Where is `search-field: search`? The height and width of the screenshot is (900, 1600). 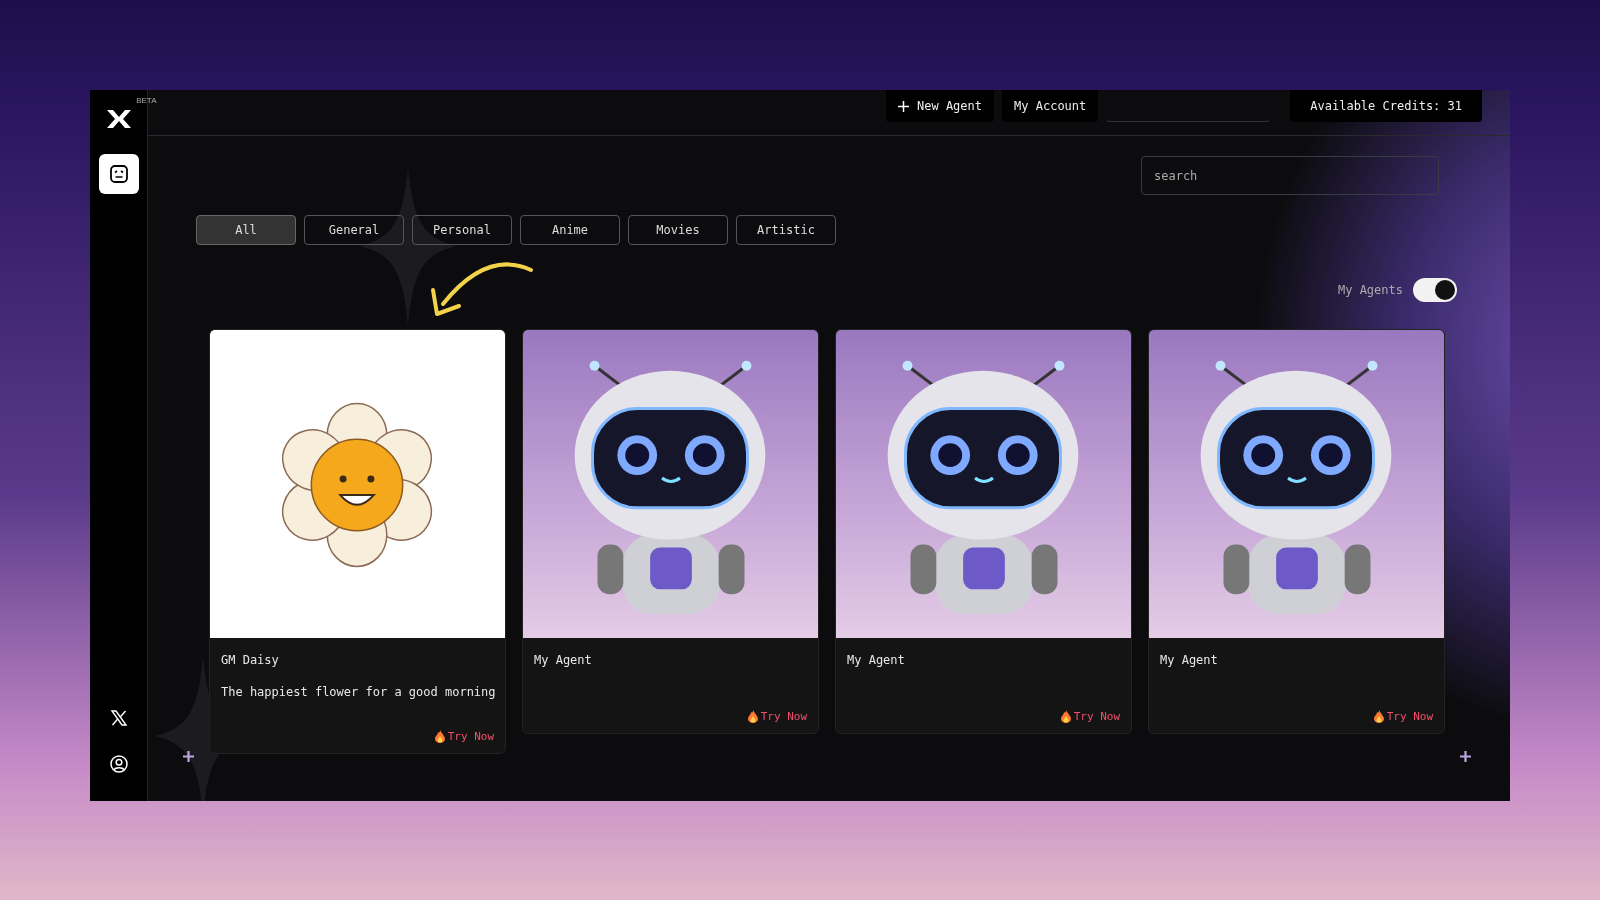
search-field: search is located at coordinates (1290, 175).